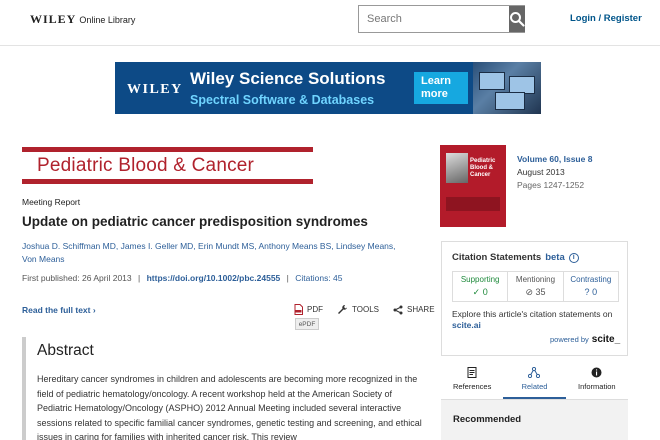 The image size is (660, 440). I want to click on journal-title-bar: Pediatric Blood & Cancer, so click(167, 165).